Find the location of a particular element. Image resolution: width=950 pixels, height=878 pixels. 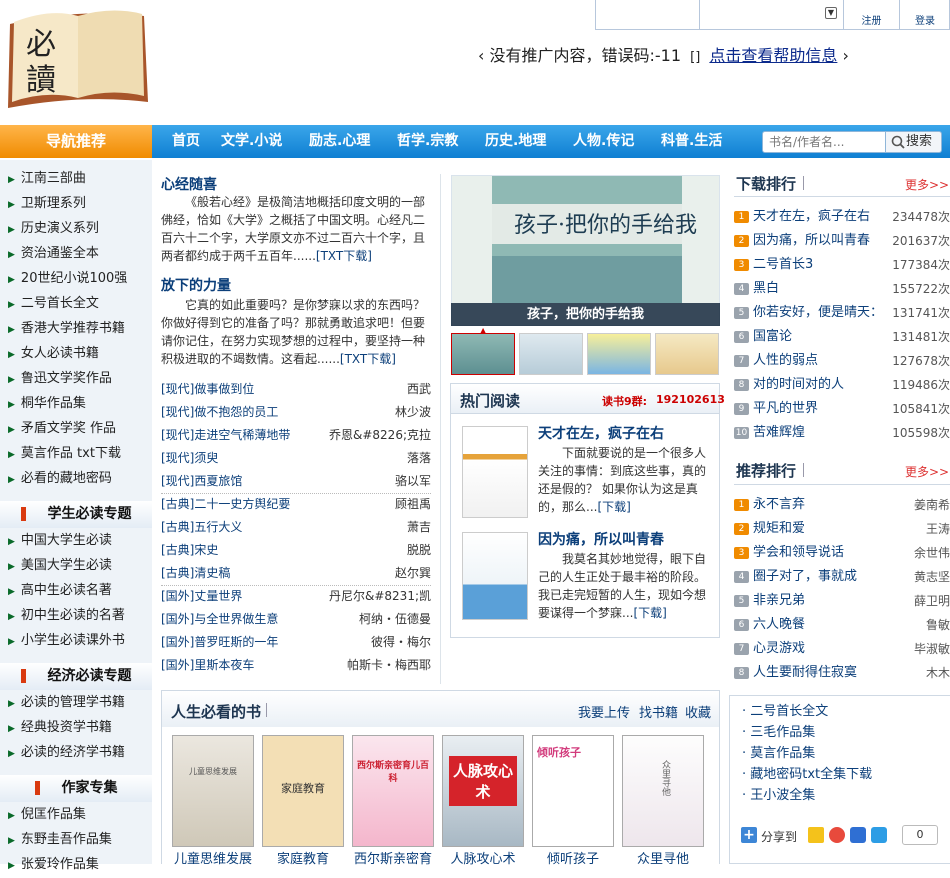

chevron-left-icon: ‹ is located at coordinates (481, 55).